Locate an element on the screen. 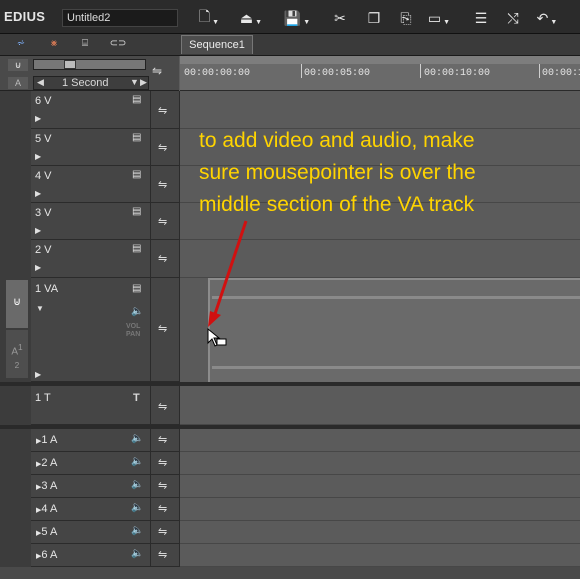 The height and width of the screenshot is (579, 580). timecode-label: 00:00:05:00 is located at coordinates (337, 73).